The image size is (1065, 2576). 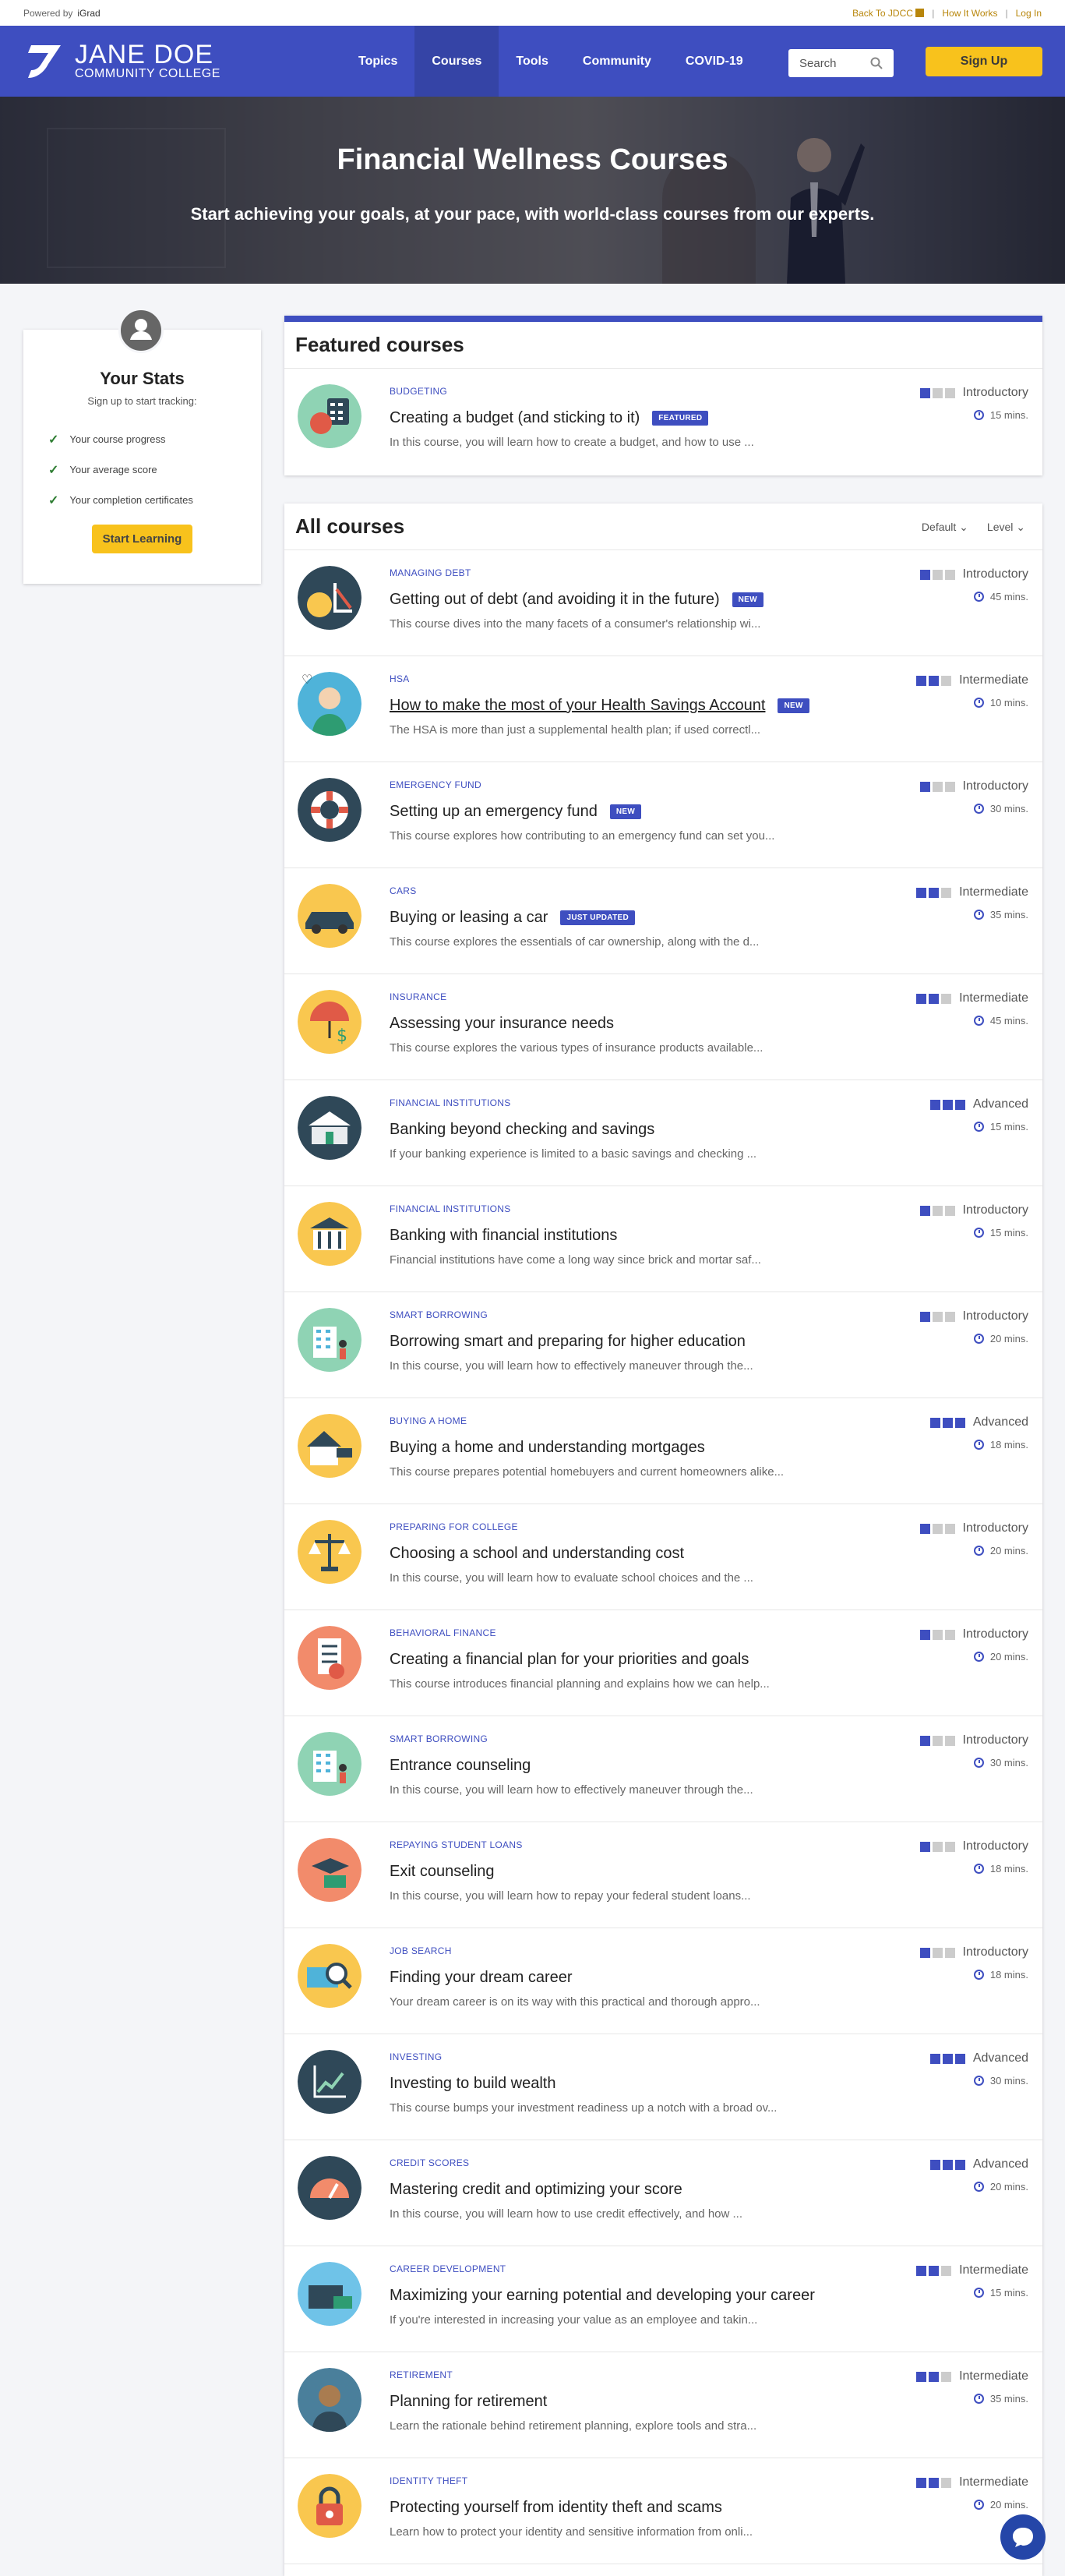 What do you see at coordinates (430, 572) in the screenshot?
I see `course-category: Managing Debt` at bounding box center [430, 572].